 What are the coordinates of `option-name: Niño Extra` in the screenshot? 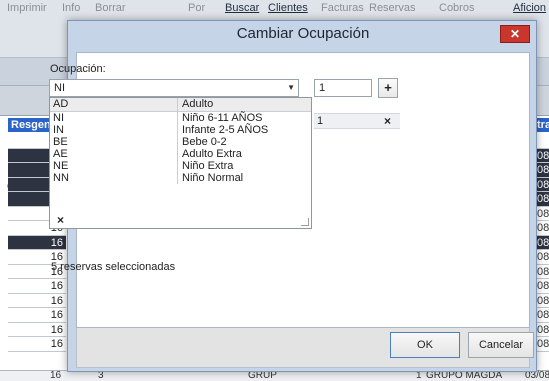 It's located at (208, 166).